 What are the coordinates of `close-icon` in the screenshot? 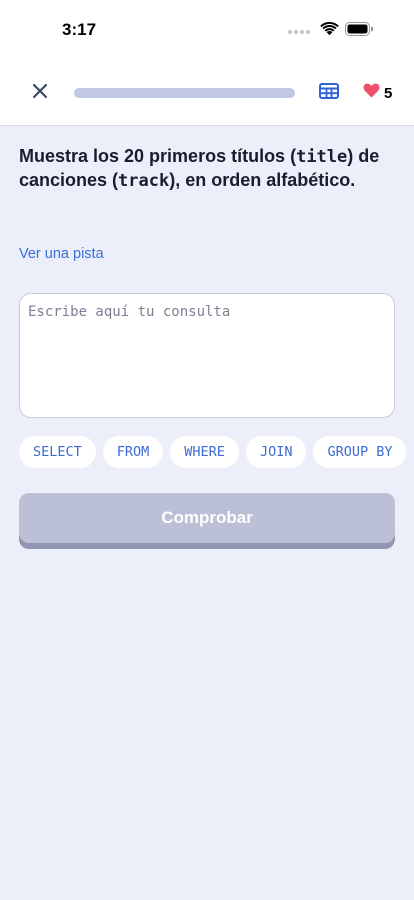 It's located at (40, 93).